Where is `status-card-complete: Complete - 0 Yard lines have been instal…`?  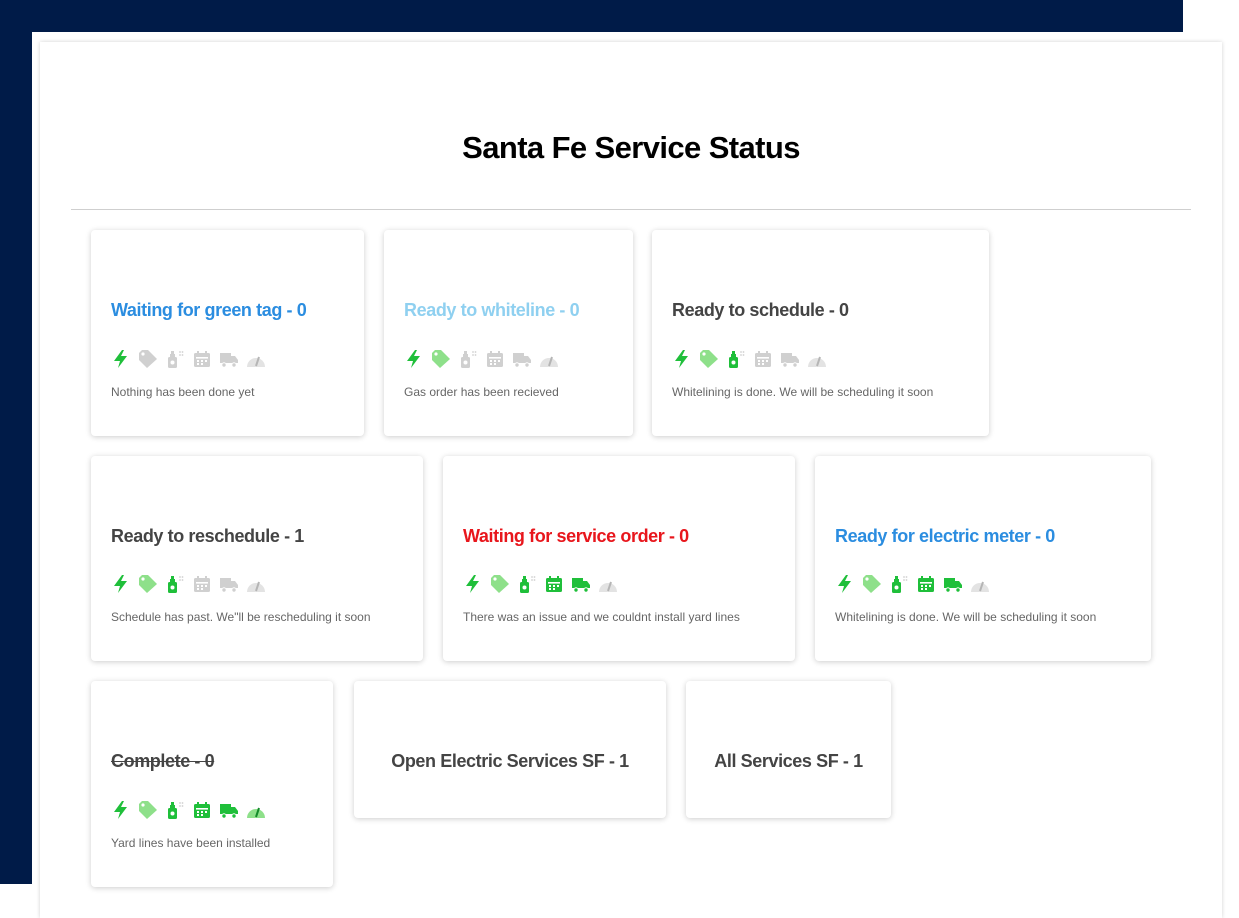
status-card-complete: Complete - 0 Yard lines have been instal… is located at coordinates (212, 784).